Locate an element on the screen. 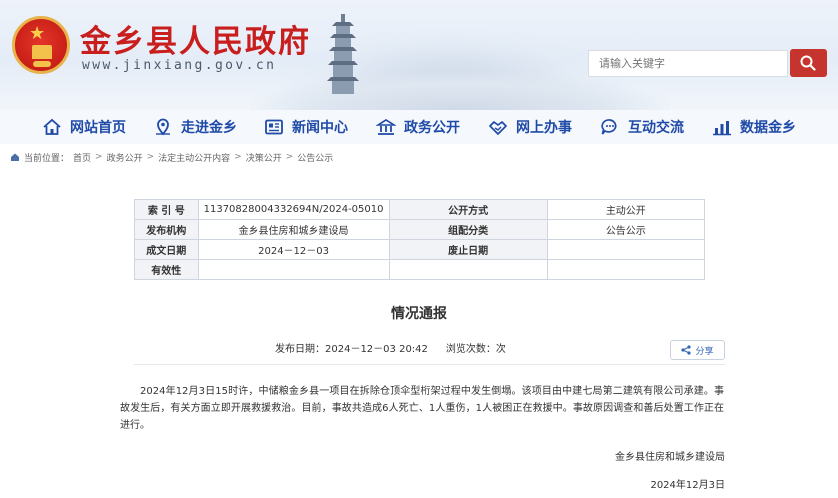  breadcrumb: 当前位置： 首页 > 政务公开 > 法定主动公开内容 > 决策公开 > 公告公示 is located at coordinates (419, 157).